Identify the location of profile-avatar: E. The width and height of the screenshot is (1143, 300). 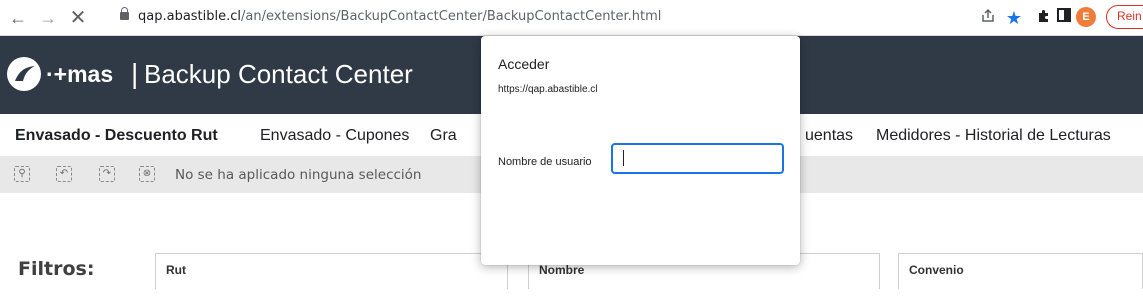
(1086, 17).